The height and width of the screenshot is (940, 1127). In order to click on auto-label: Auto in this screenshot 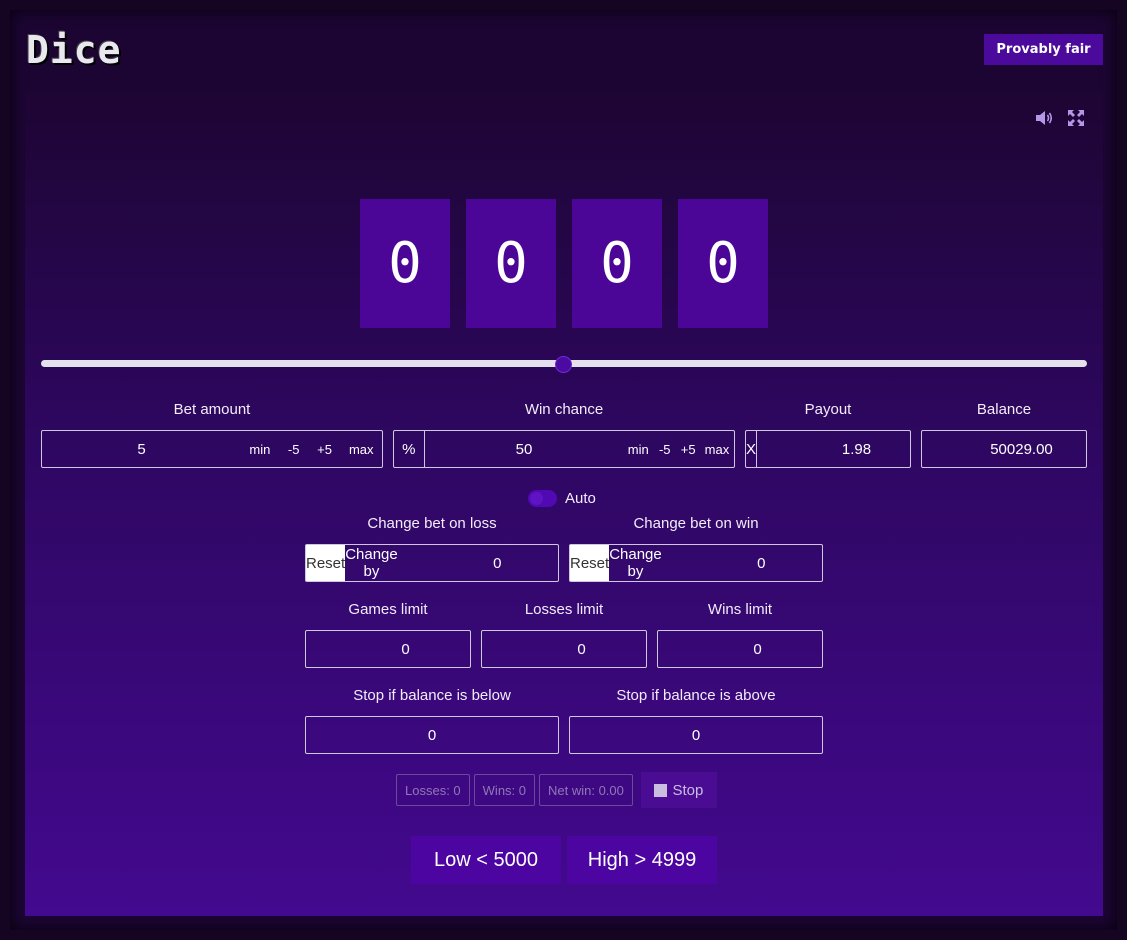, I will do `click(580, 498)`.